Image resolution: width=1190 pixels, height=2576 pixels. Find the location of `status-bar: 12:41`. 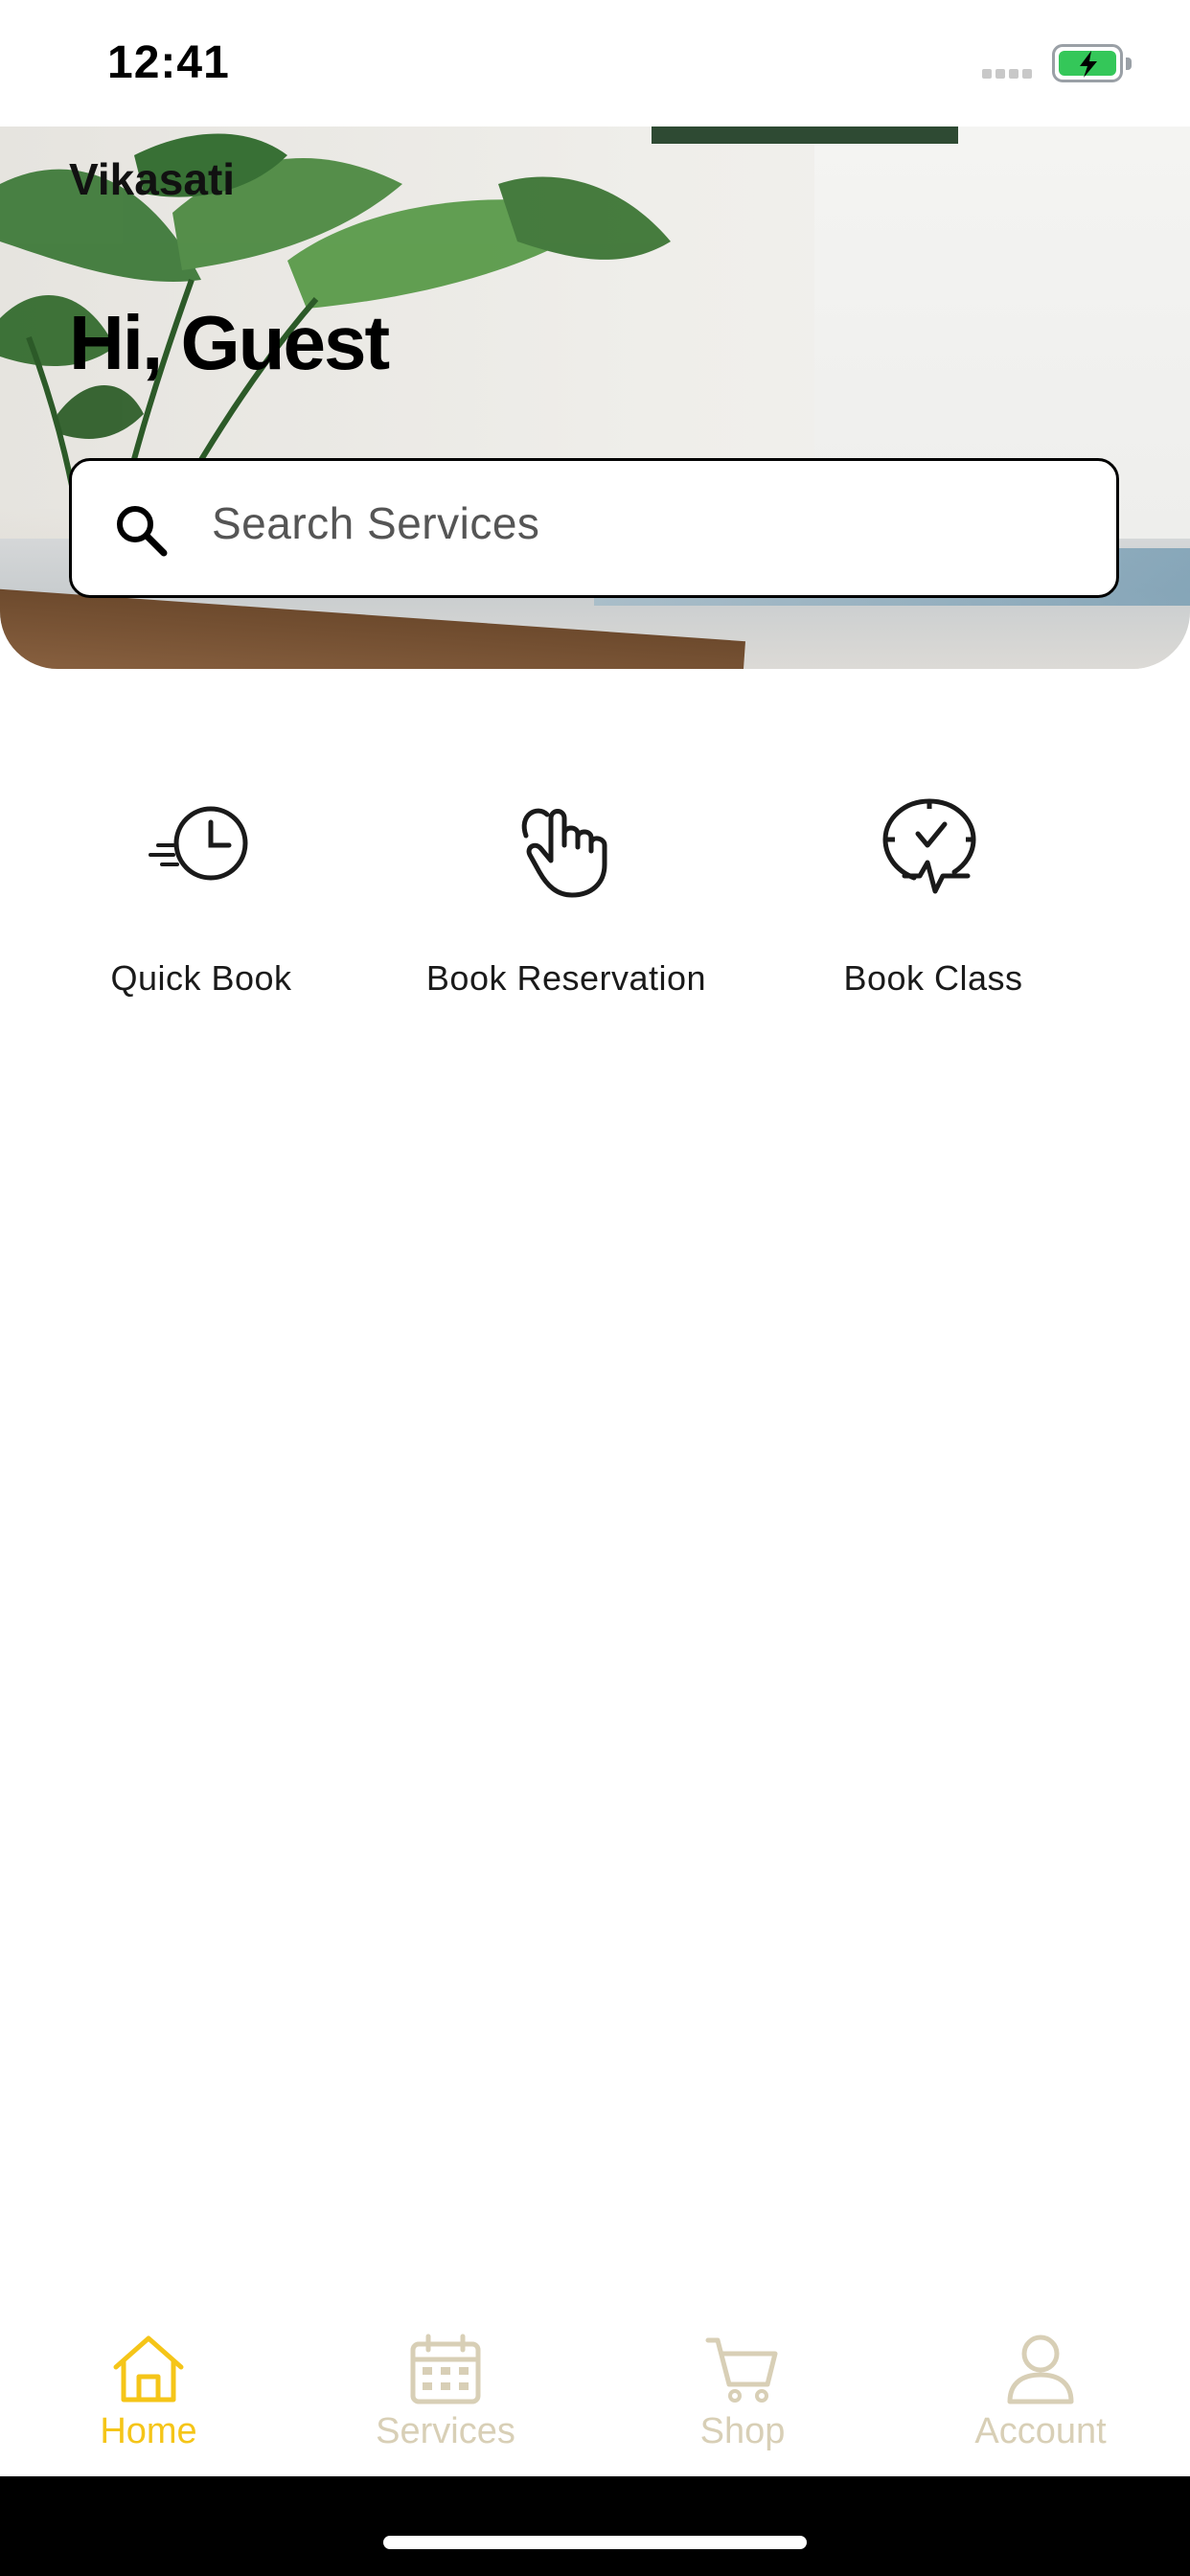

status-bar: 12:41 is located at coordinates (595, 63).